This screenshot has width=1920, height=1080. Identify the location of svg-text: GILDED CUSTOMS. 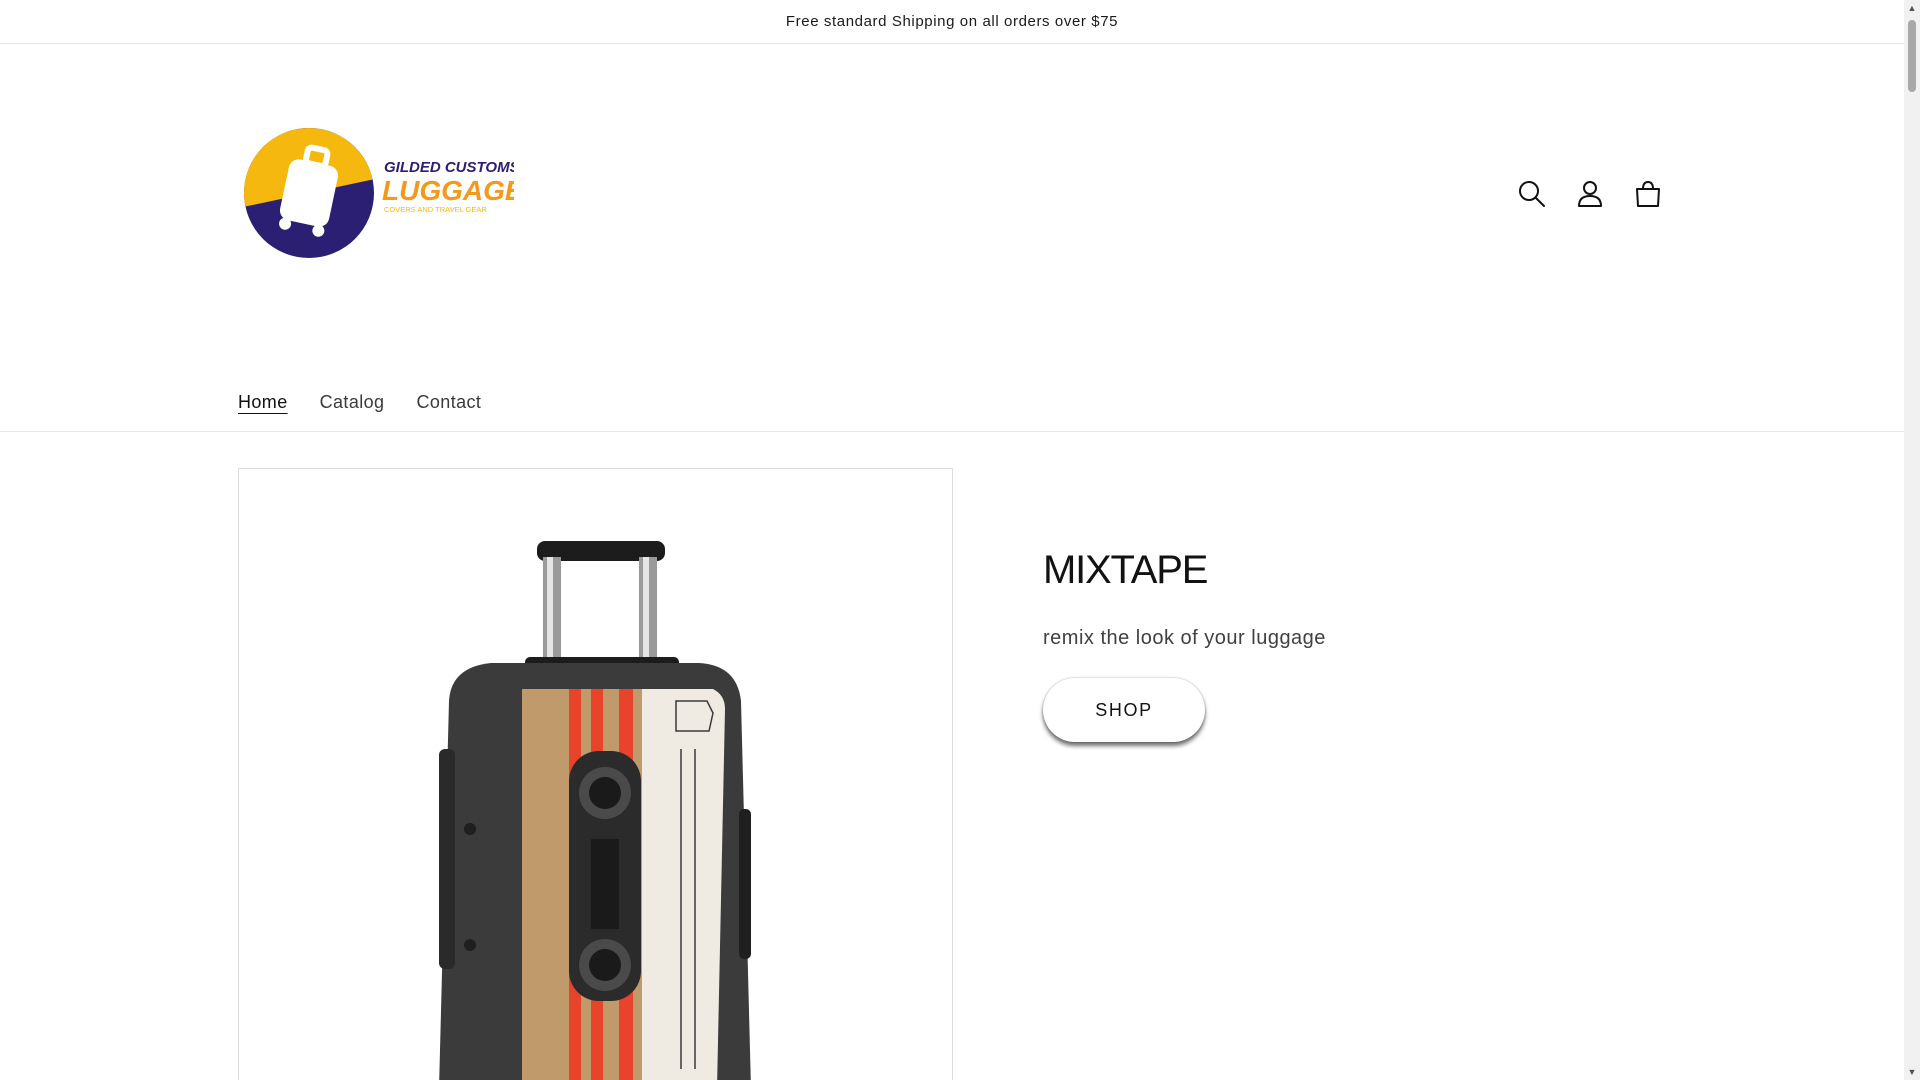
(449, 167).